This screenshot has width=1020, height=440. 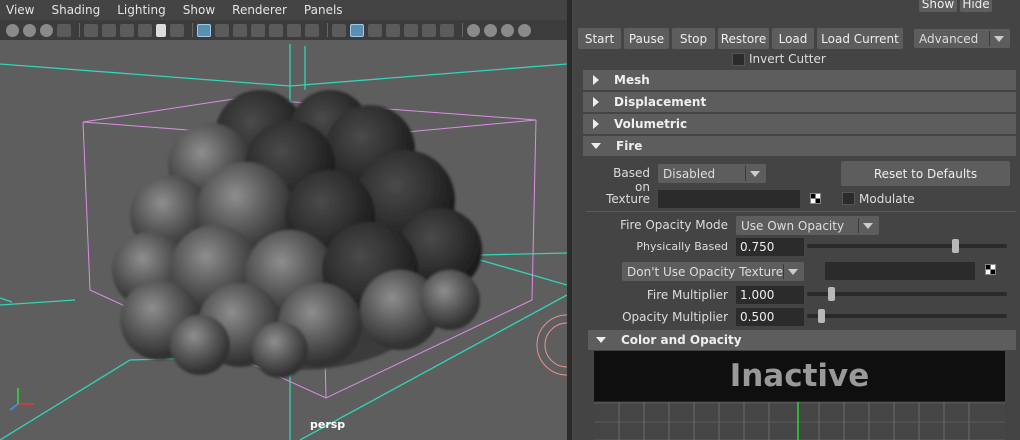 I want to click on wireframe-on-shaded-icon, so click(x=375, y=30).